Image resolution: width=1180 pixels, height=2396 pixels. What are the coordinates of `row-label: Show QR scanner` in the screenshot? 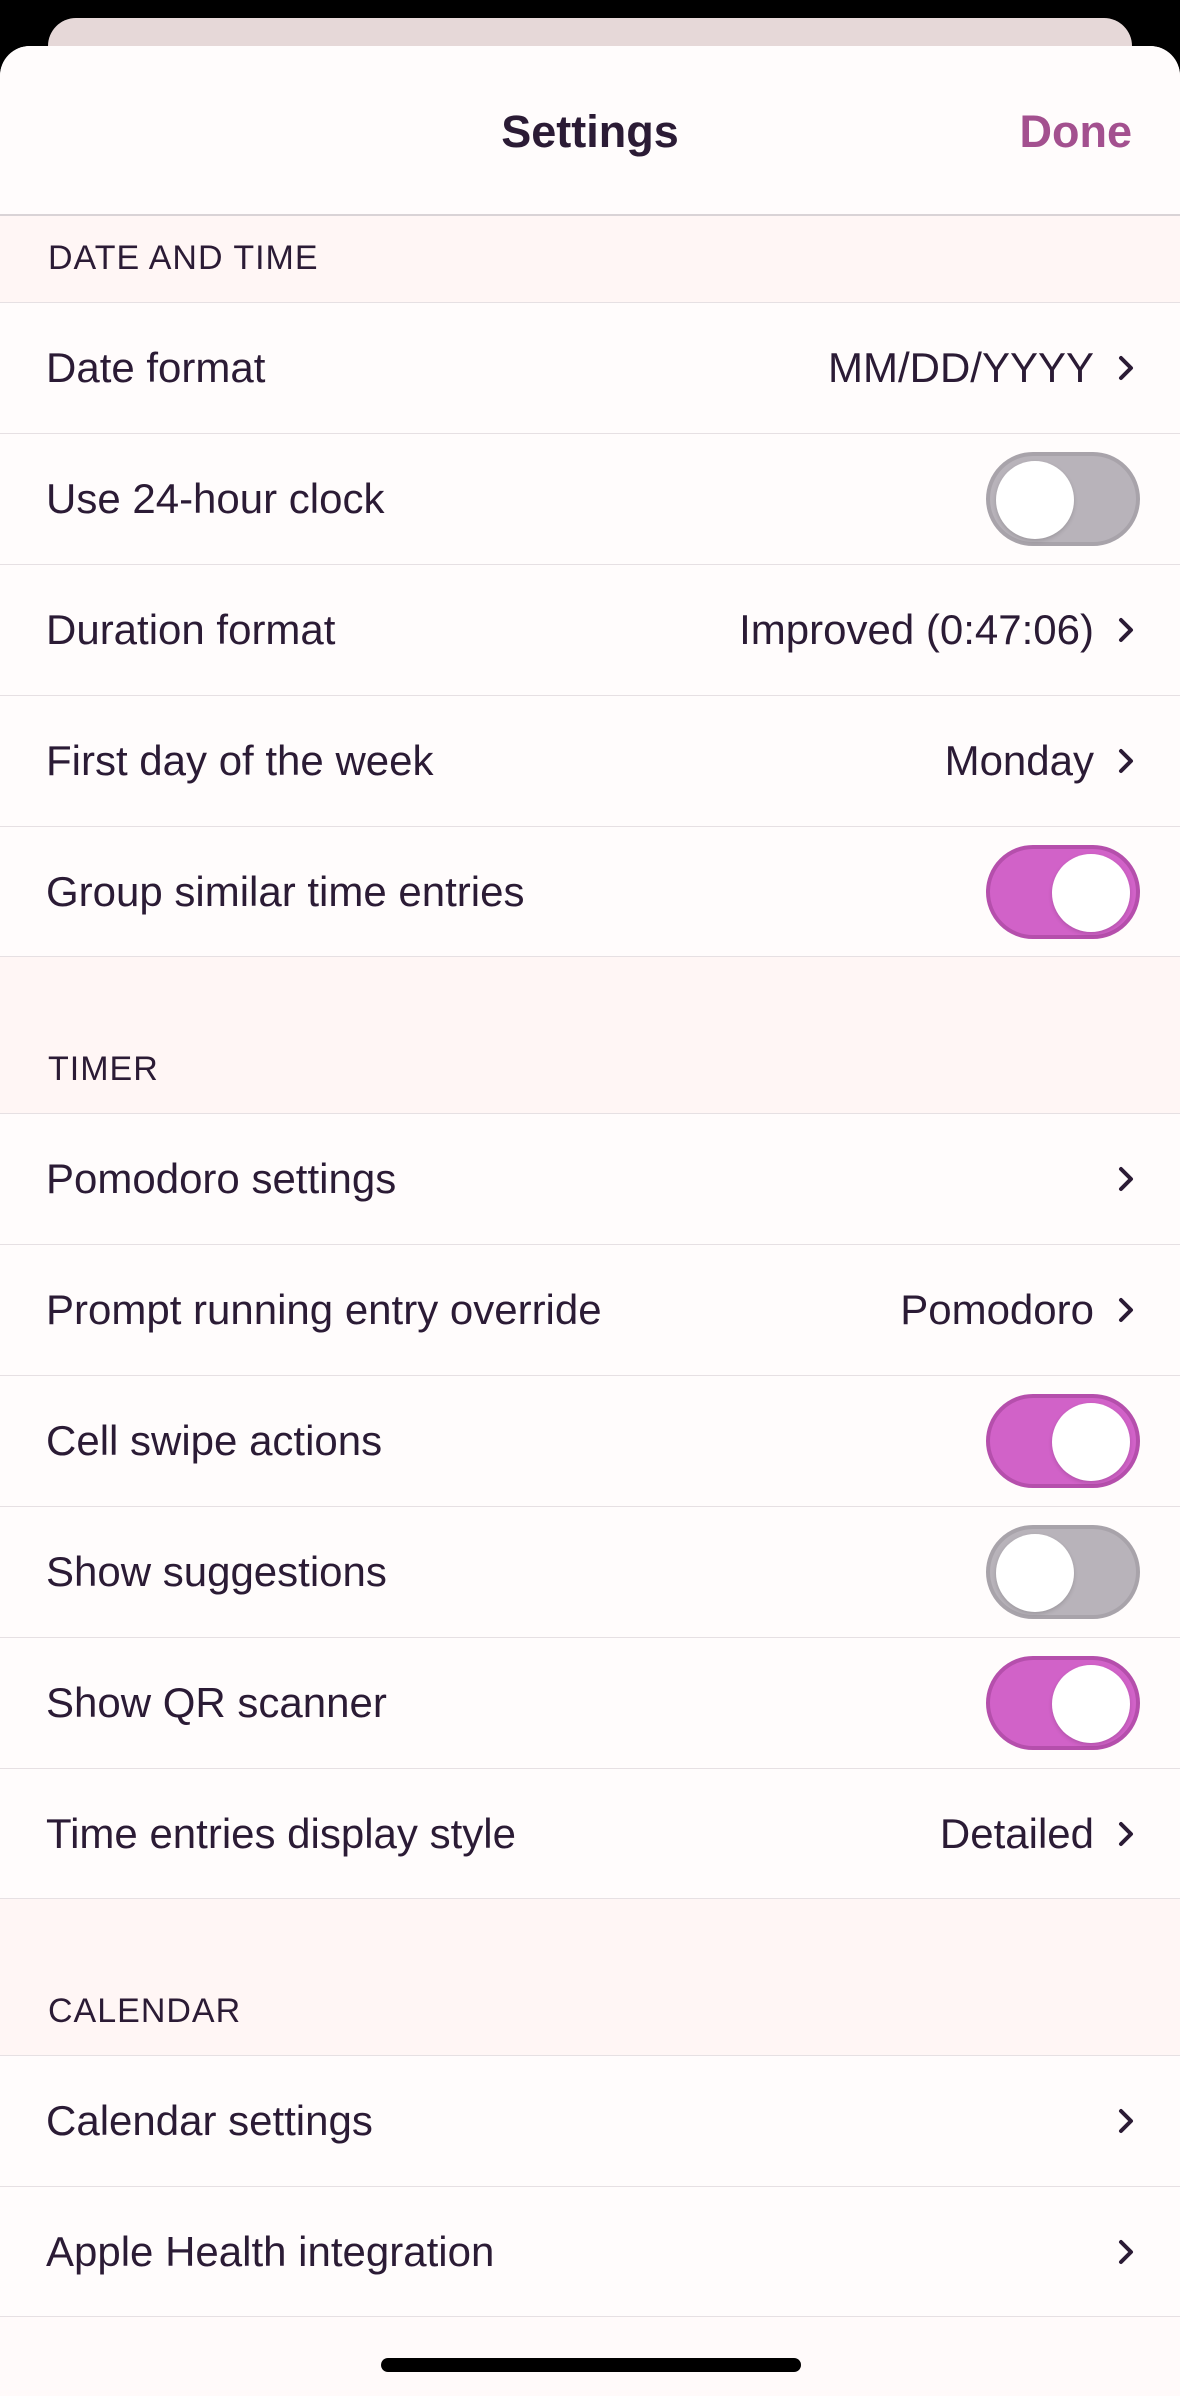 It's located at (216, 1702).